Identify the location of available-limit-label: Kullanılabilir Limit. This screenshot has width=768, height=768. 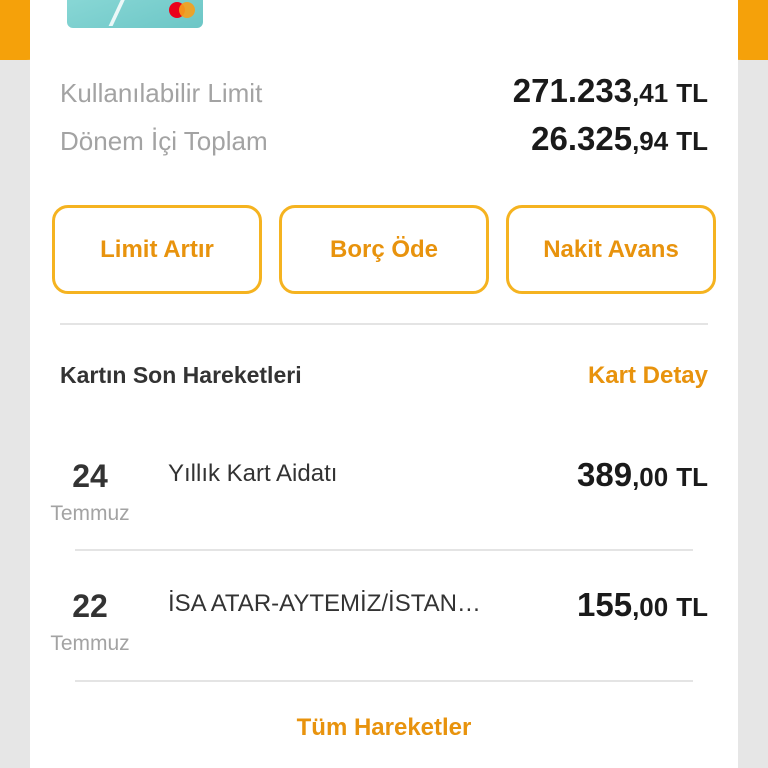
(161, 93).